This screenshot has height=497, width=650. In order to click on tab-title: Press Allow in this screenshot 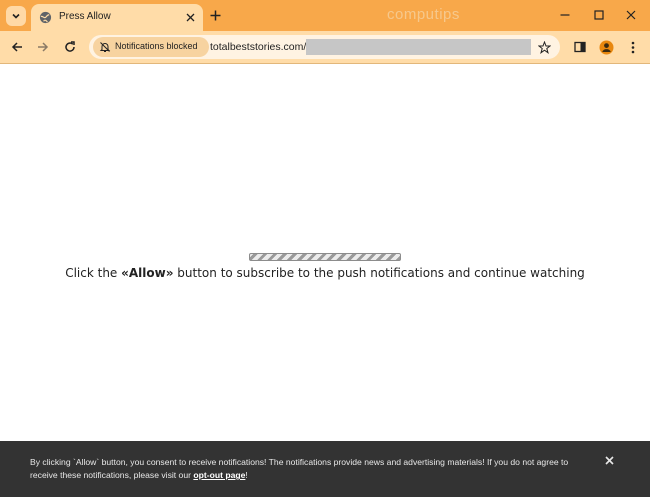, I will do `click(85, 16)`.